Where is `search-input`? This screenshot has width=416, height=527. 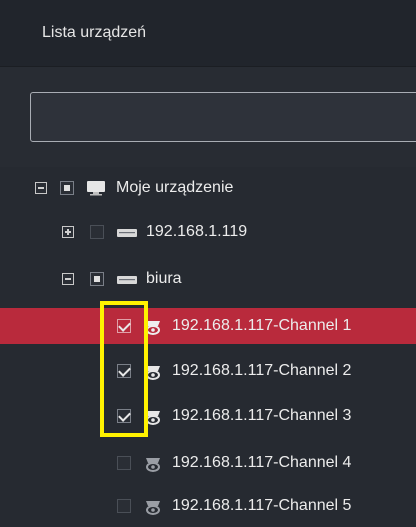 search-input is located at coordinates (223, 117).